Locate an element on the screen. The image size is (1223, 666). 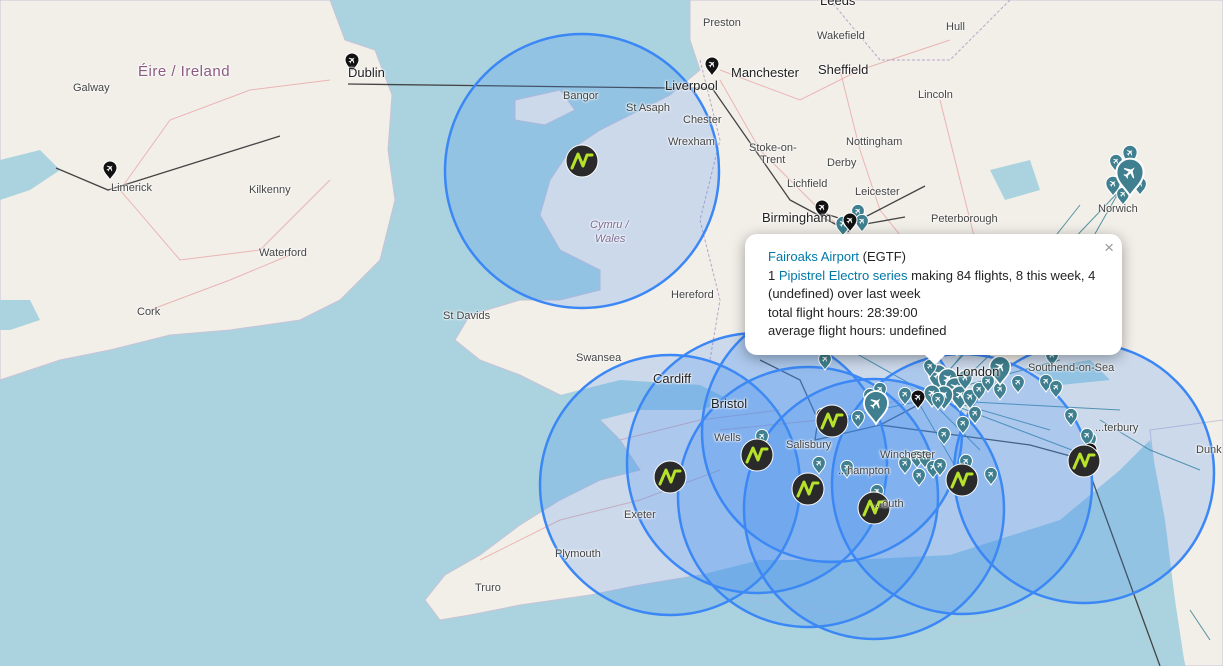
place-label: ...outh is located at coordinates (888, 504).